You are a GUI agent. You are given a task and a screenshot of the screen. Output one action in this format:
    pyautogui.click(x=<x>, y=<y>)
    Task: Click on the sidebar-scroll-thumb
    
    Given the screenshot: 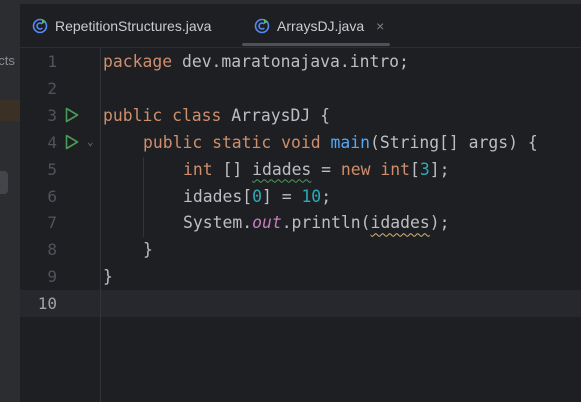 What is the action you would take?
    pyautogui.click(x=4, y=182)
    